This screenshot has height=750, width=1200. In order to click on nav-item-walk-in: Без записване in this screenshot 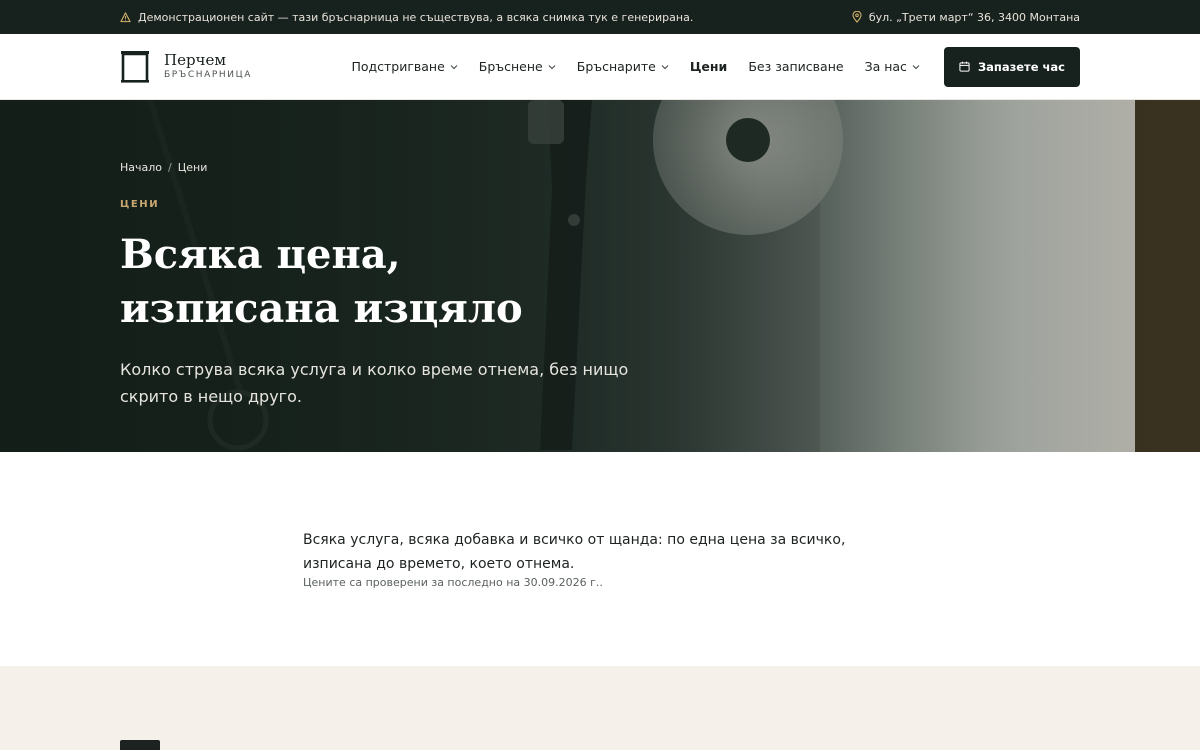, I will do `click(795, 66)`.